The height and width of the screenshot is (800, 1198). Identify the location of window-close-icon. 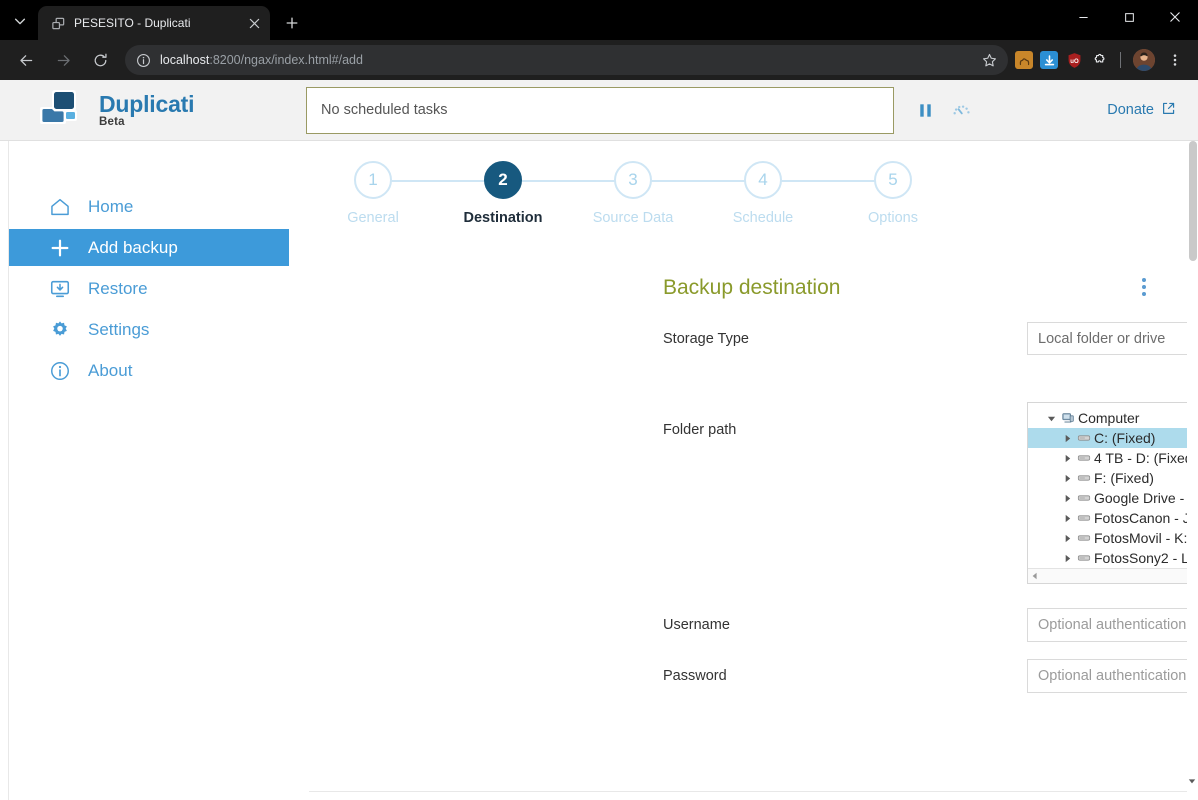
(1175, 17).